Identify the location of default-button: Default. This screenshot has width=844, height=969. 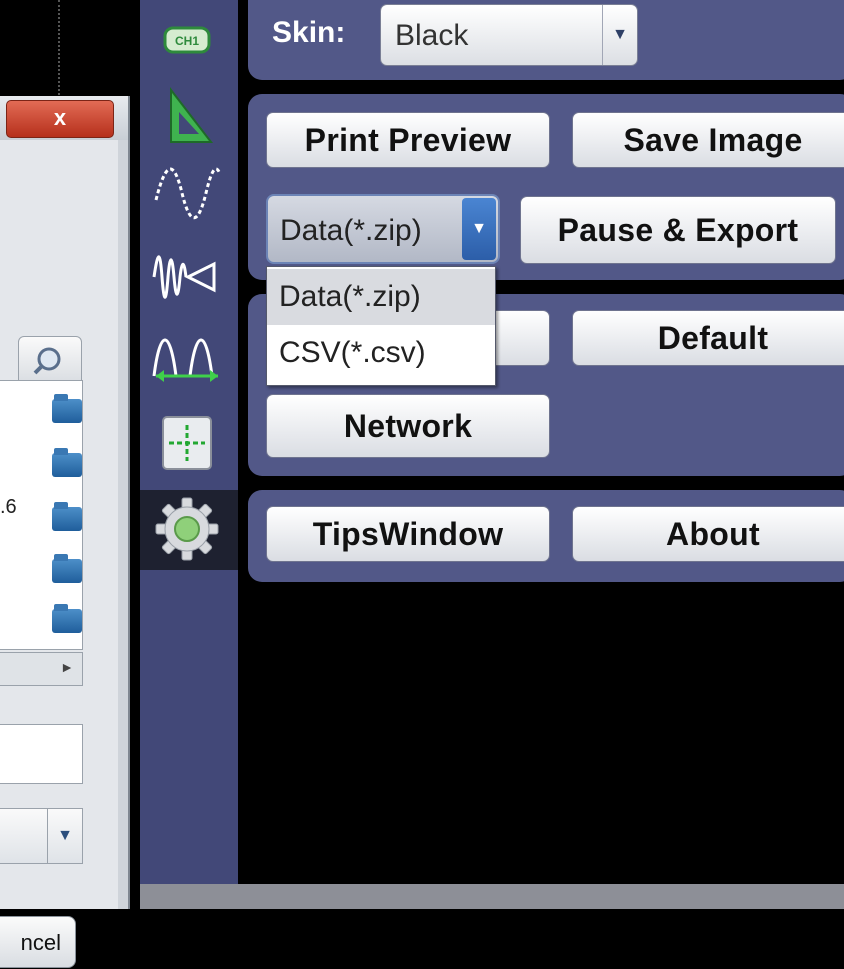
(708, 338).